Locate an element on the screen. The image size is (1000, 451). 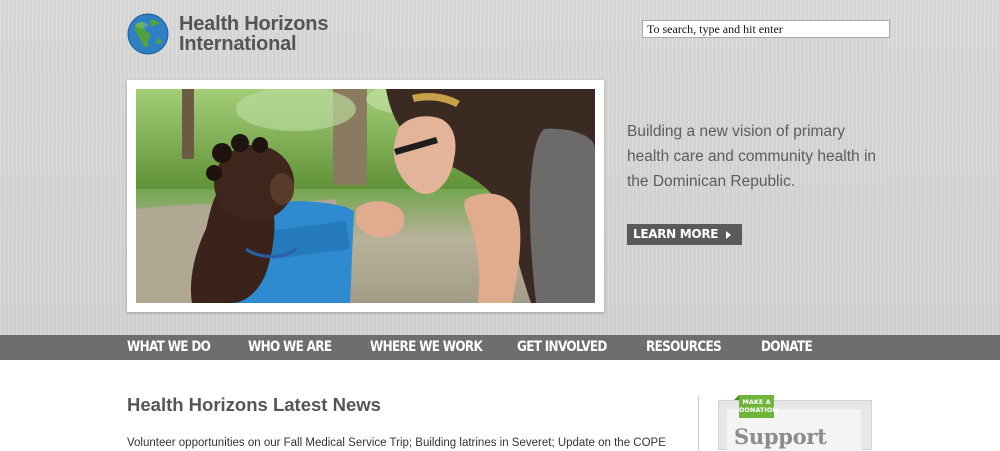
learn-more-button: LEARN MORE is located at coordinates (685, 234).